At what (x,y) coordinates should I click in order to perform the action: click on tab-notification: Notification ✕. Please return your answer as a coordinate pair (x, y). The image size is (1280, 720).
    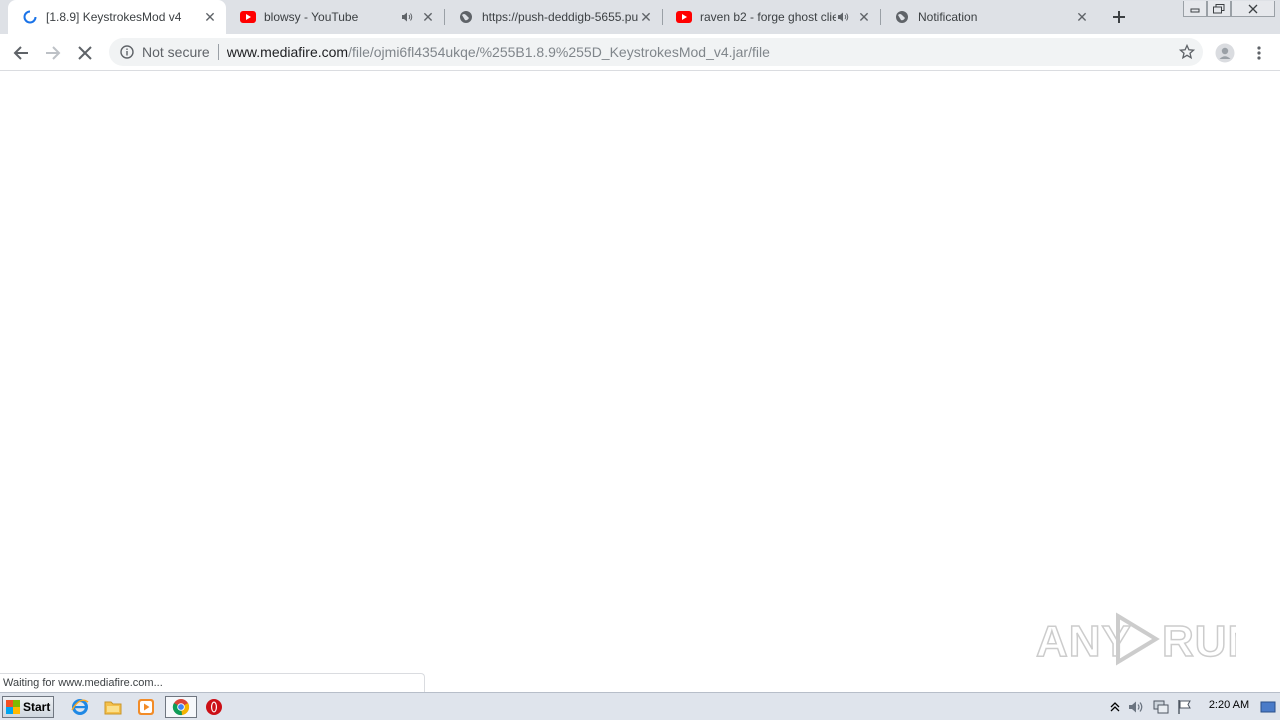
    Looking at the image, I should click on (989, 17).